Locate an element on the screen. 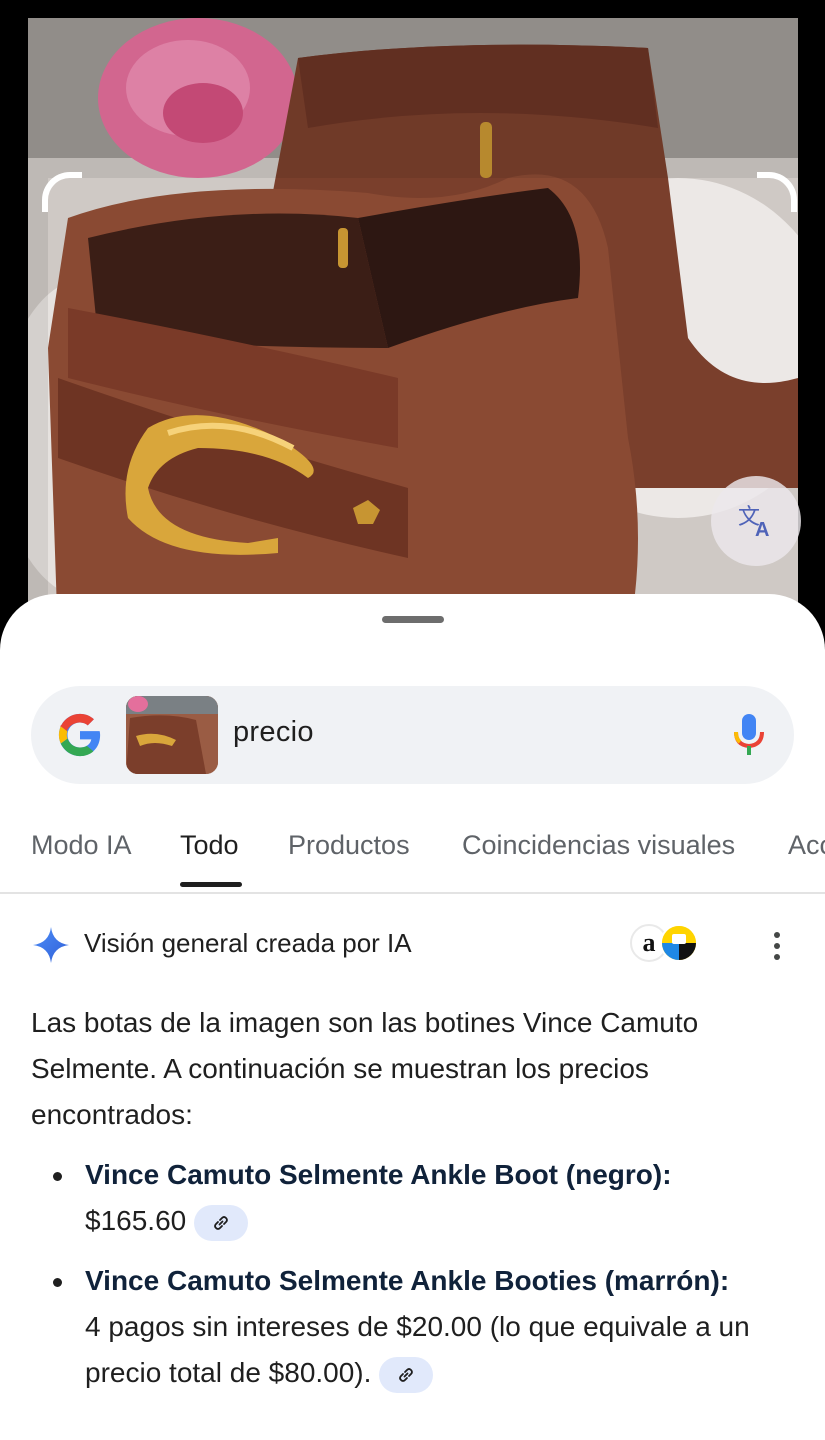  tab-modo-ia: Modo IA is located at coordinates (81, 845).